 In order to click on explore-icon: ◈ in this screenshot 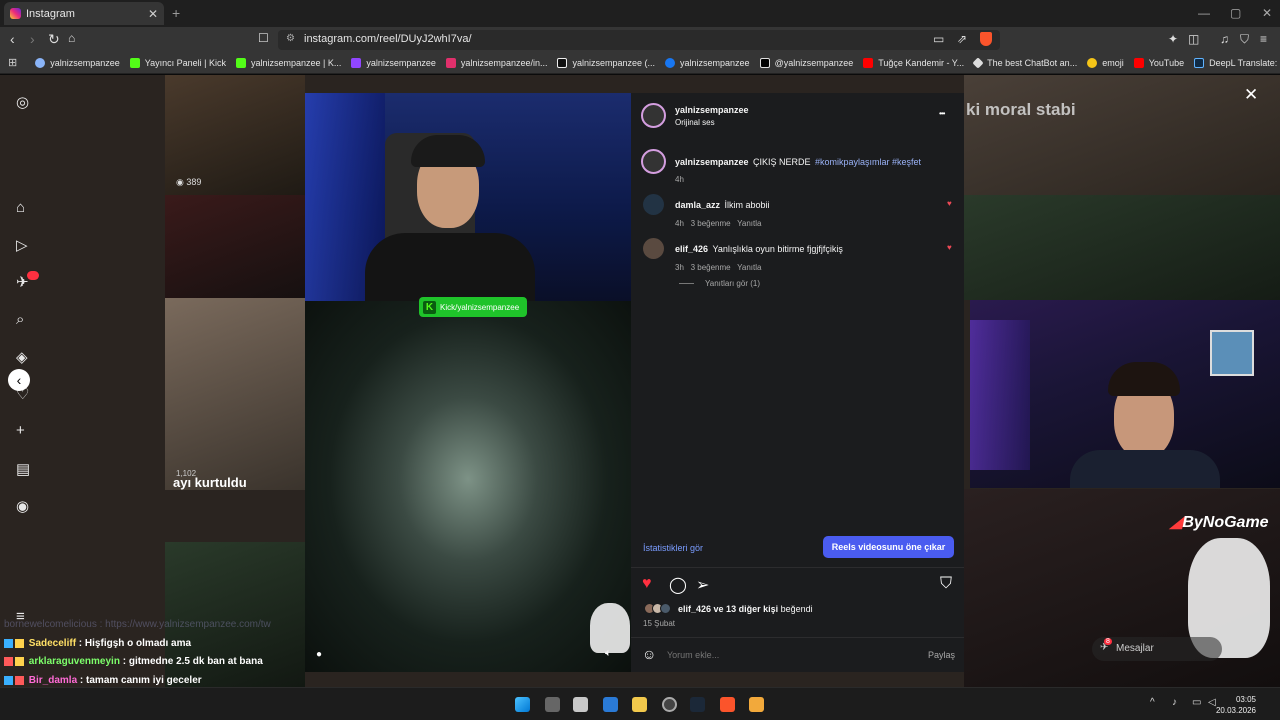, I will do `click(22, 357)`.